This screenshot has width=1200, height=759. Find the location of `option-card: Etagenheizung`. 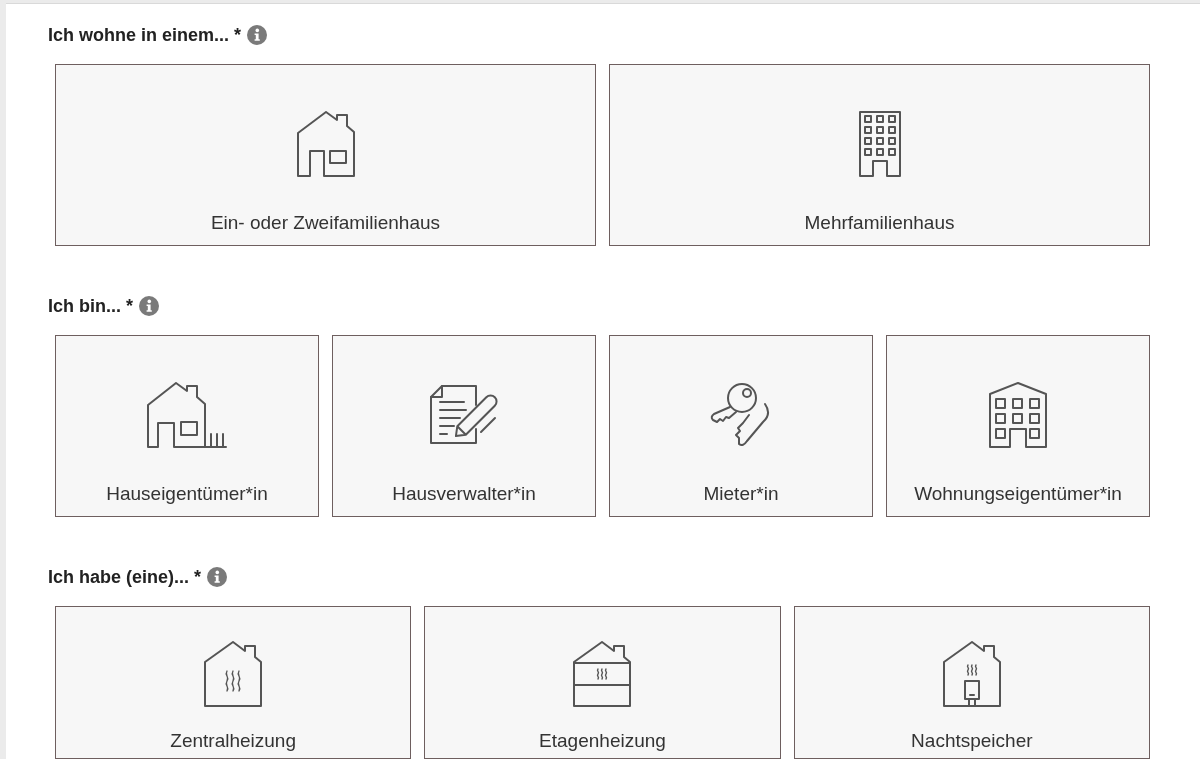

option-card: Etagenheizung is located at coordinates (602, 682).